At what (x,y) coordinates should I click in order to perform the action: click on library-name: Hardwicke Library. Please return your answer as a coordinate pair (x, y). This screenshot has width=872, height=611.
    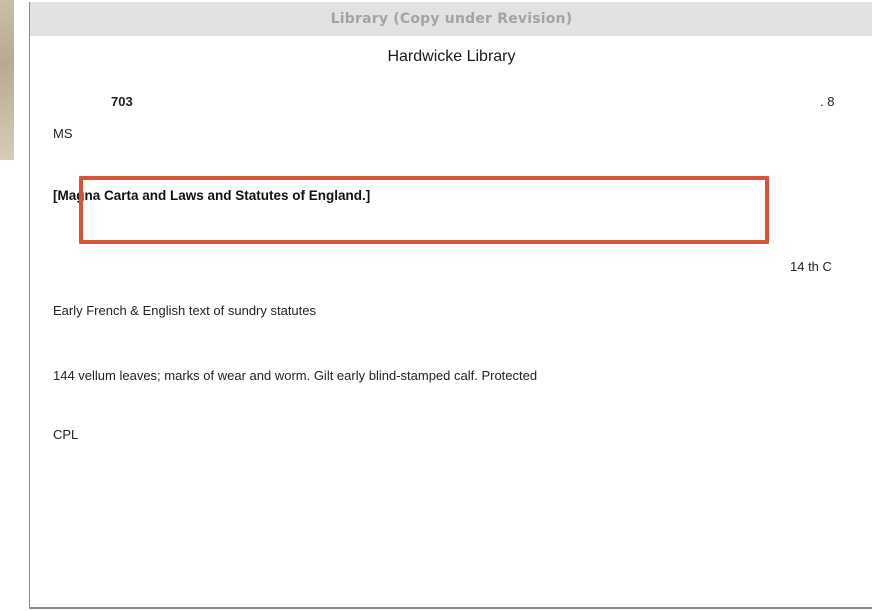
    Looking at the image, I should click on (451, 56).